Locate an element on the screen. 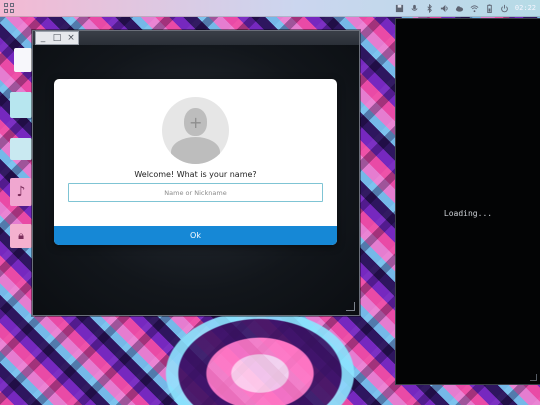 This screenshot has width=540, height=405. system-tray: 02:22 is located at coordinates (465, 8).